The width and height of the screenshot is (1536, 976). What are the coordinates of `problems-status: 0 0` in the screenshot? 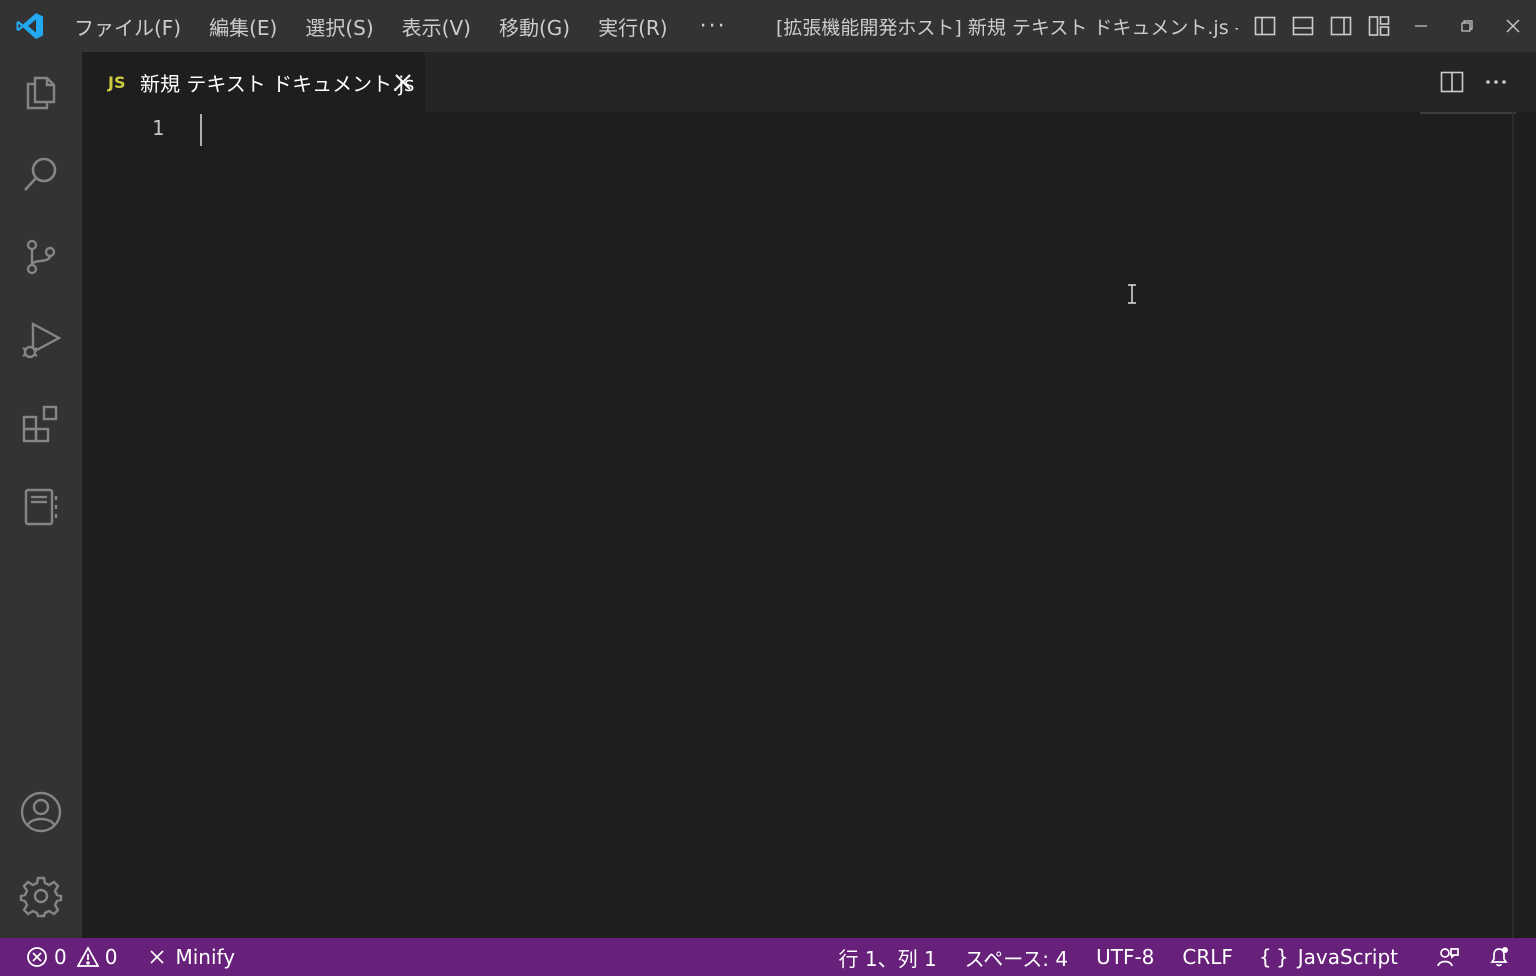 It's located at (63, 957).